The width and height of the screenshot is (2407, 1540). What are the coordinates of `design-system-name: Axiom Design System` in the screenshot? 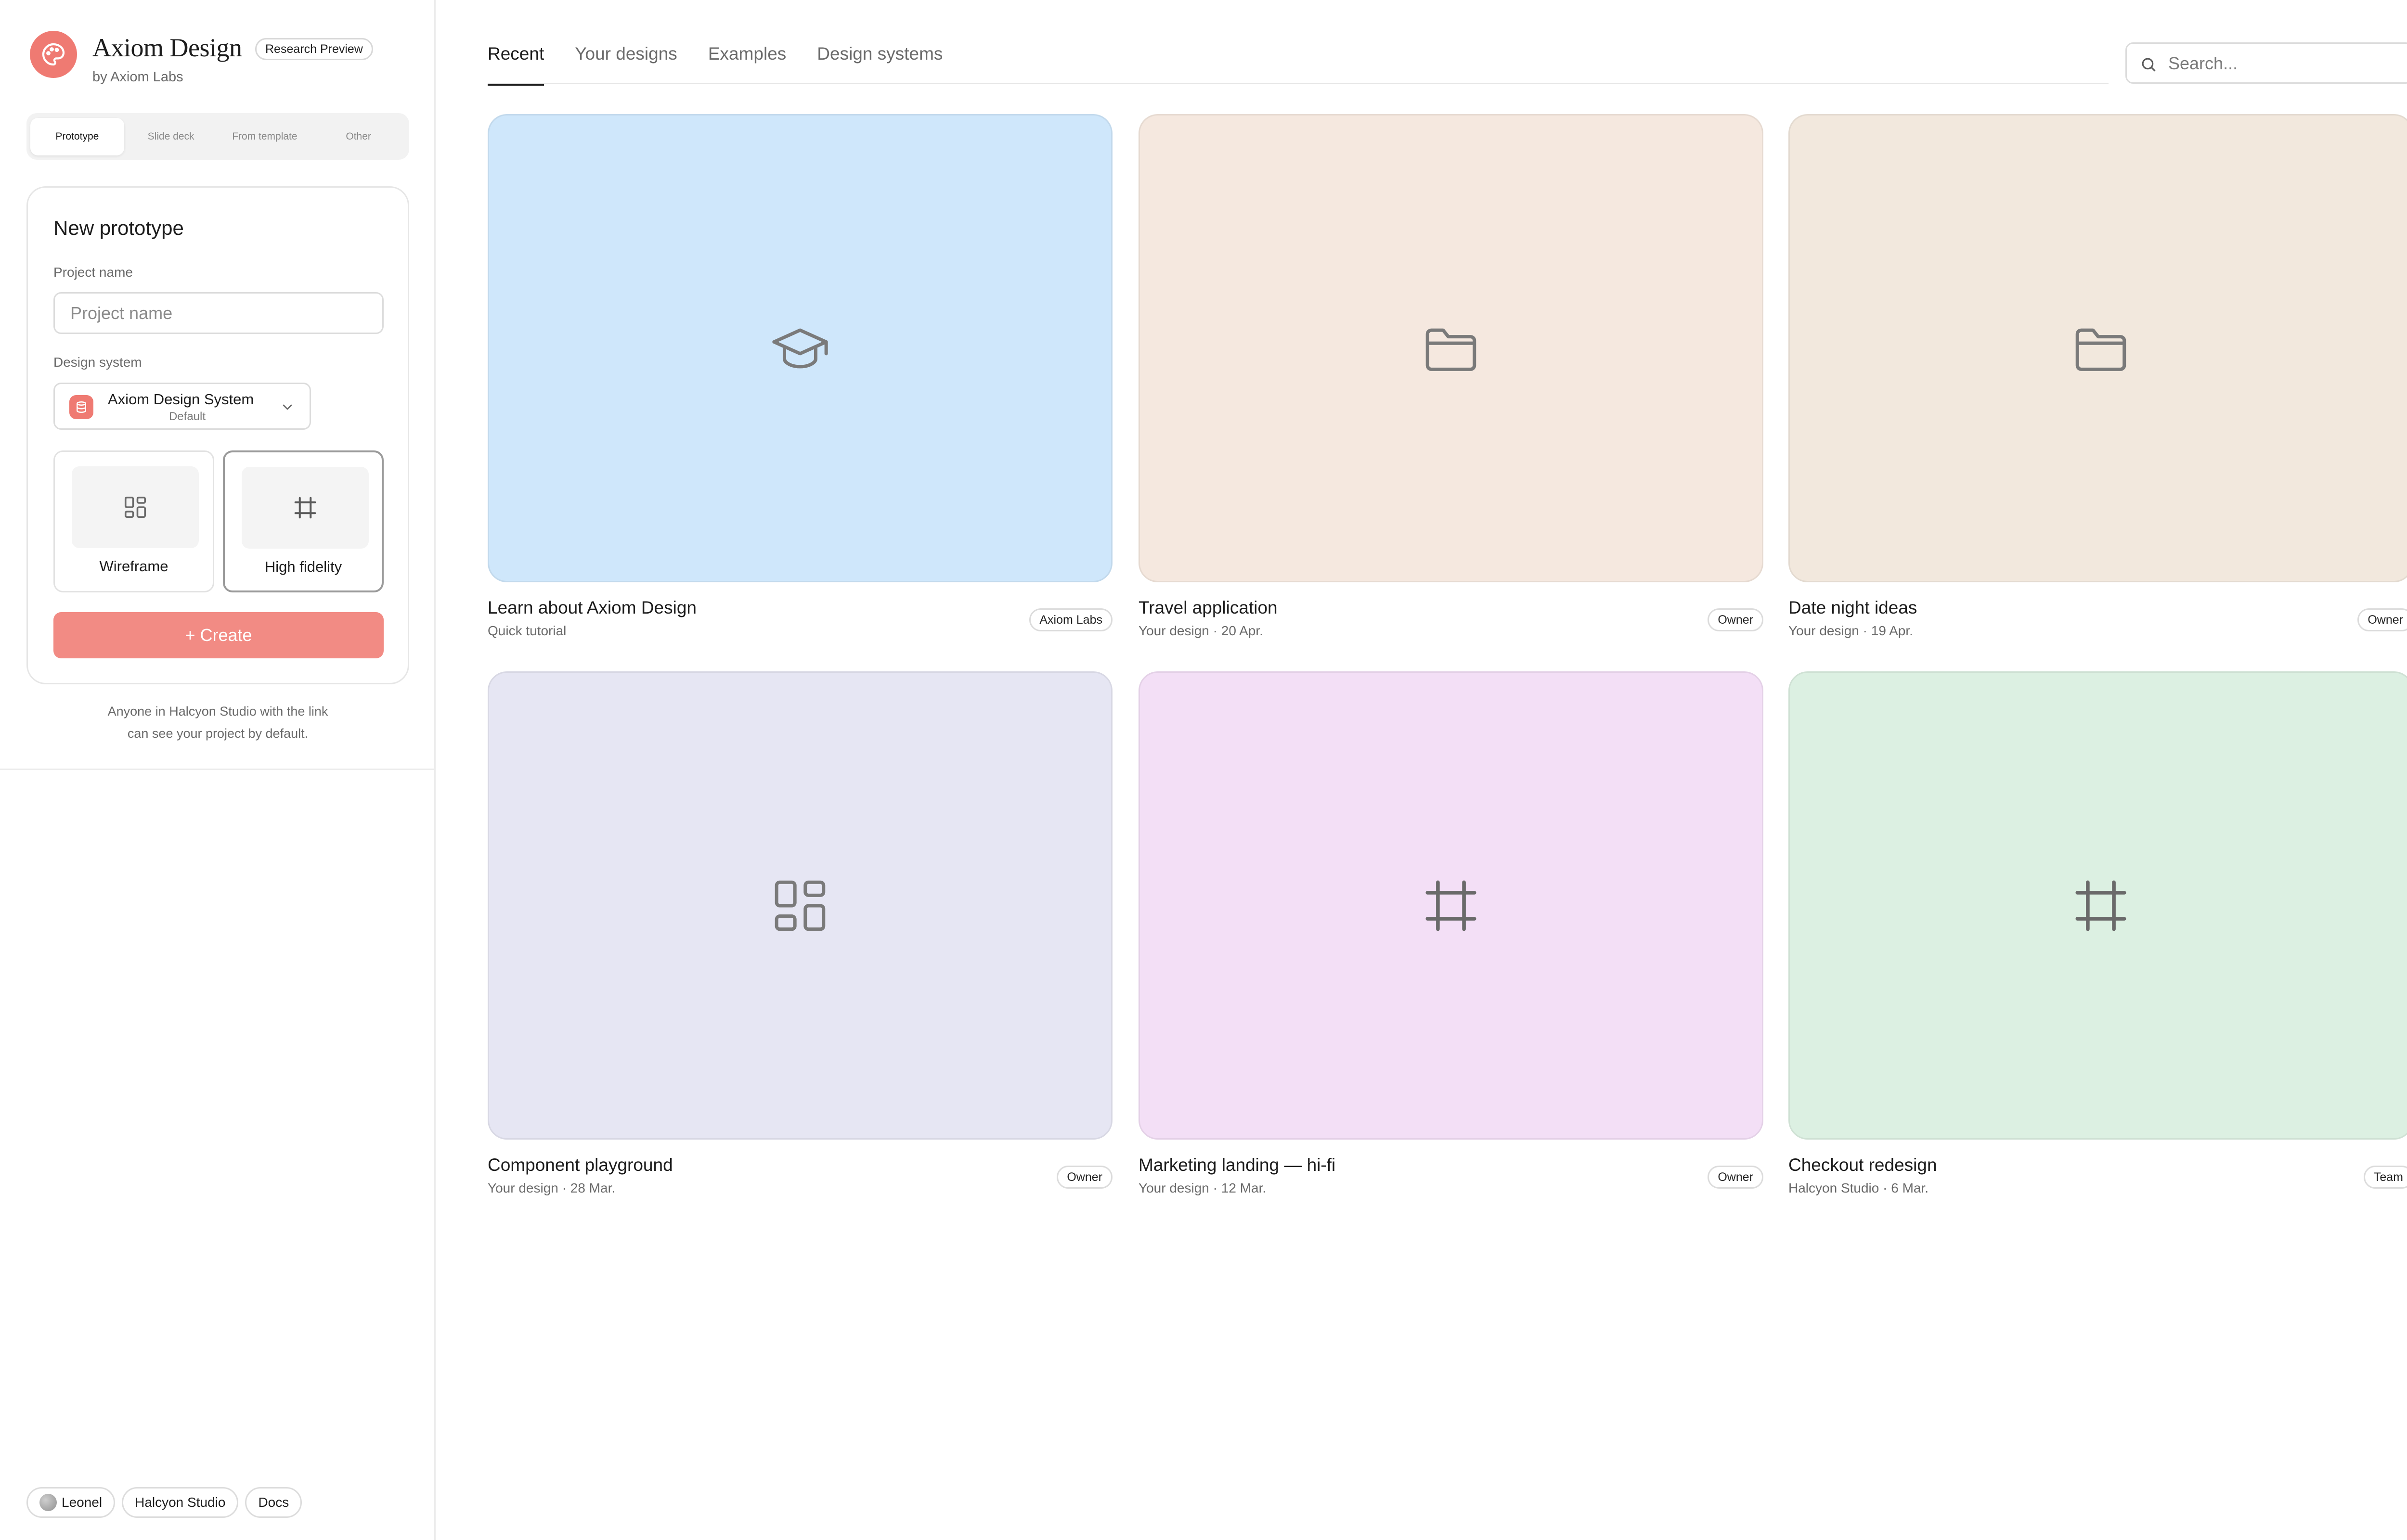 It's located at (181, 399).